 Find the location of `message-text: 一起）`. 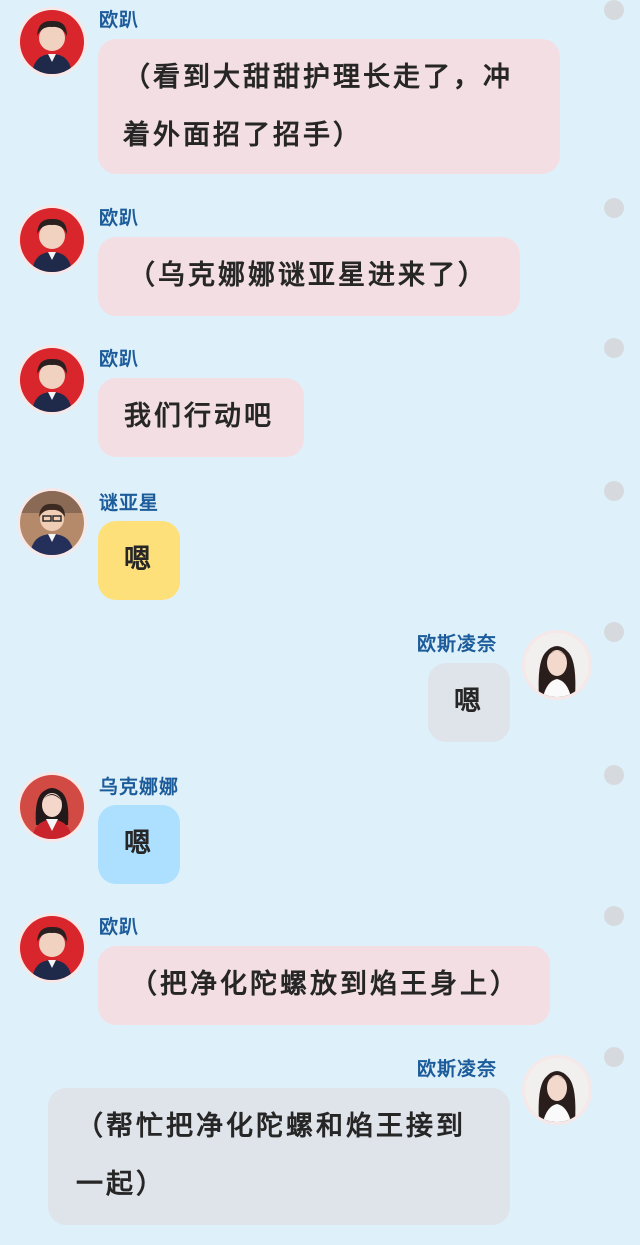

message-text: 一起） is located at coordinates (121, 1184).